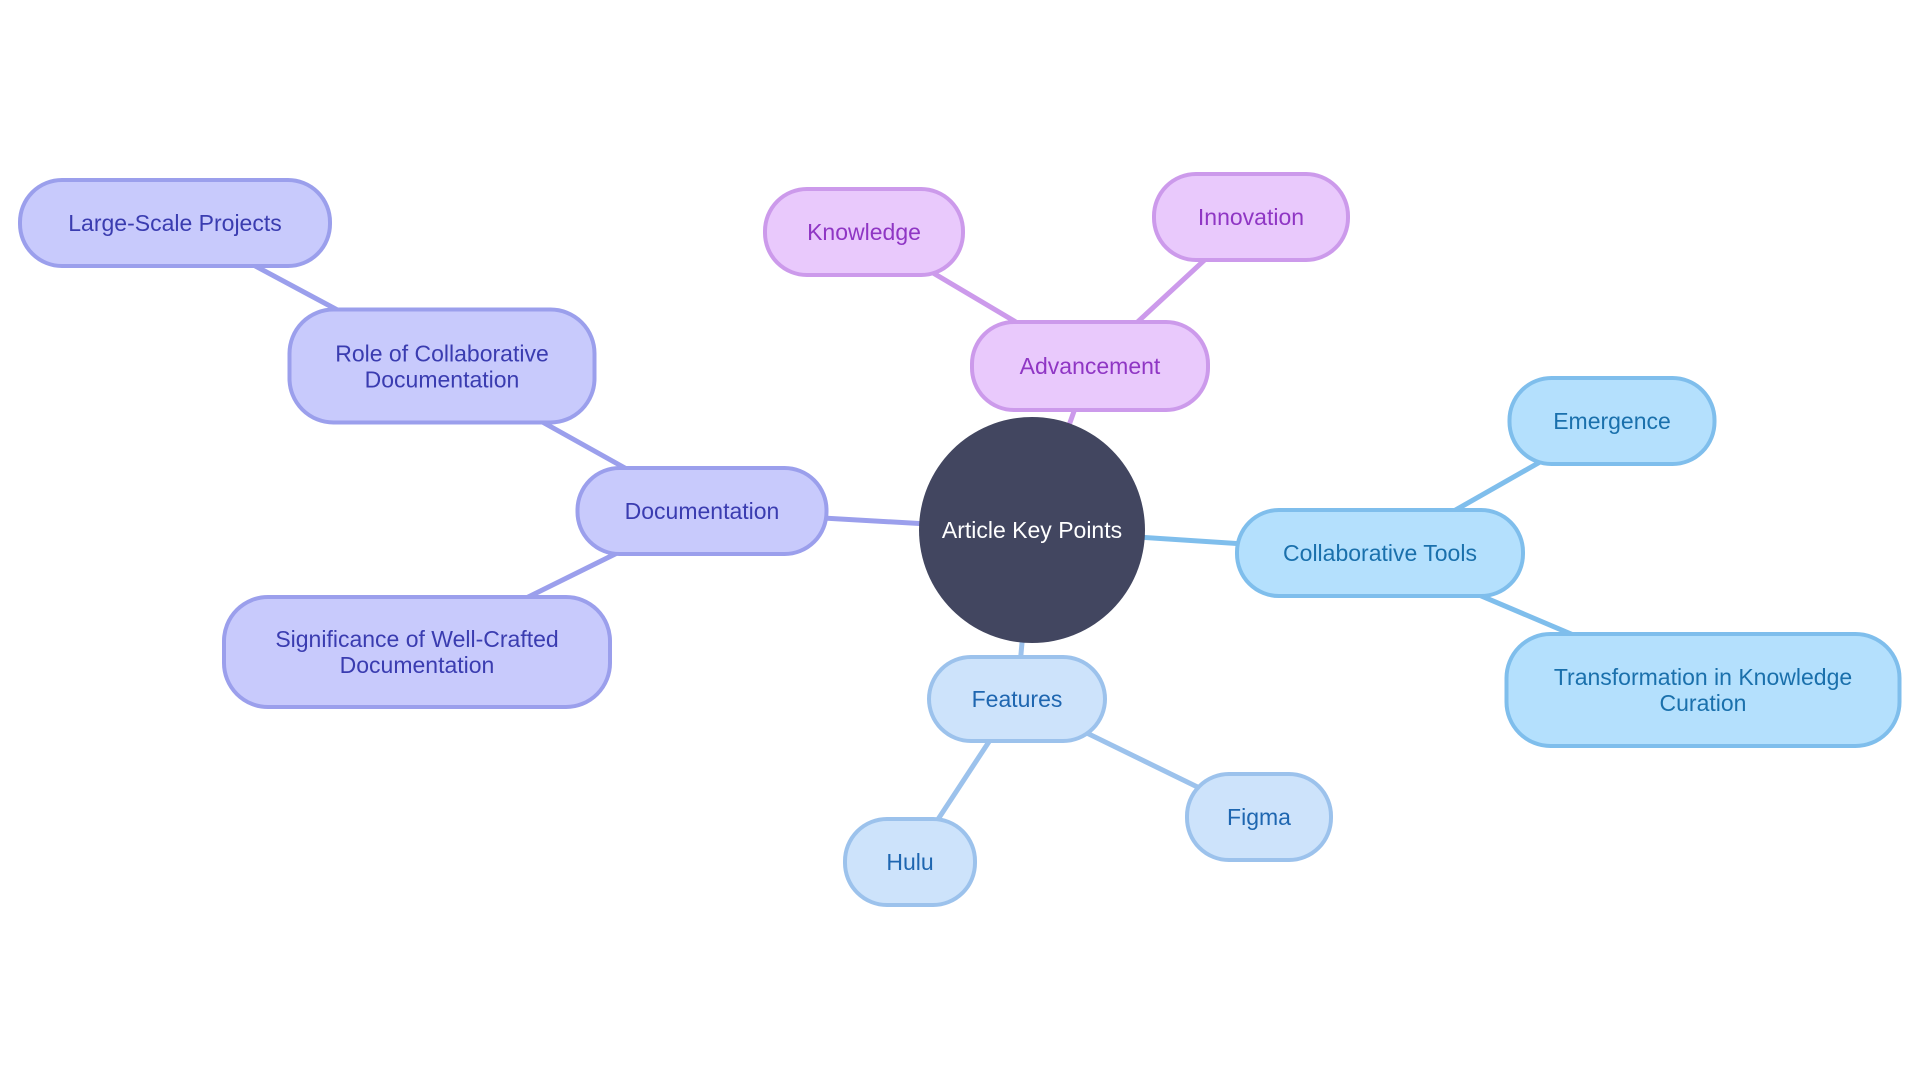 The image size is (1920, 1080). I want to click on node-label: Large-Scale Projects, so click(175, 223).